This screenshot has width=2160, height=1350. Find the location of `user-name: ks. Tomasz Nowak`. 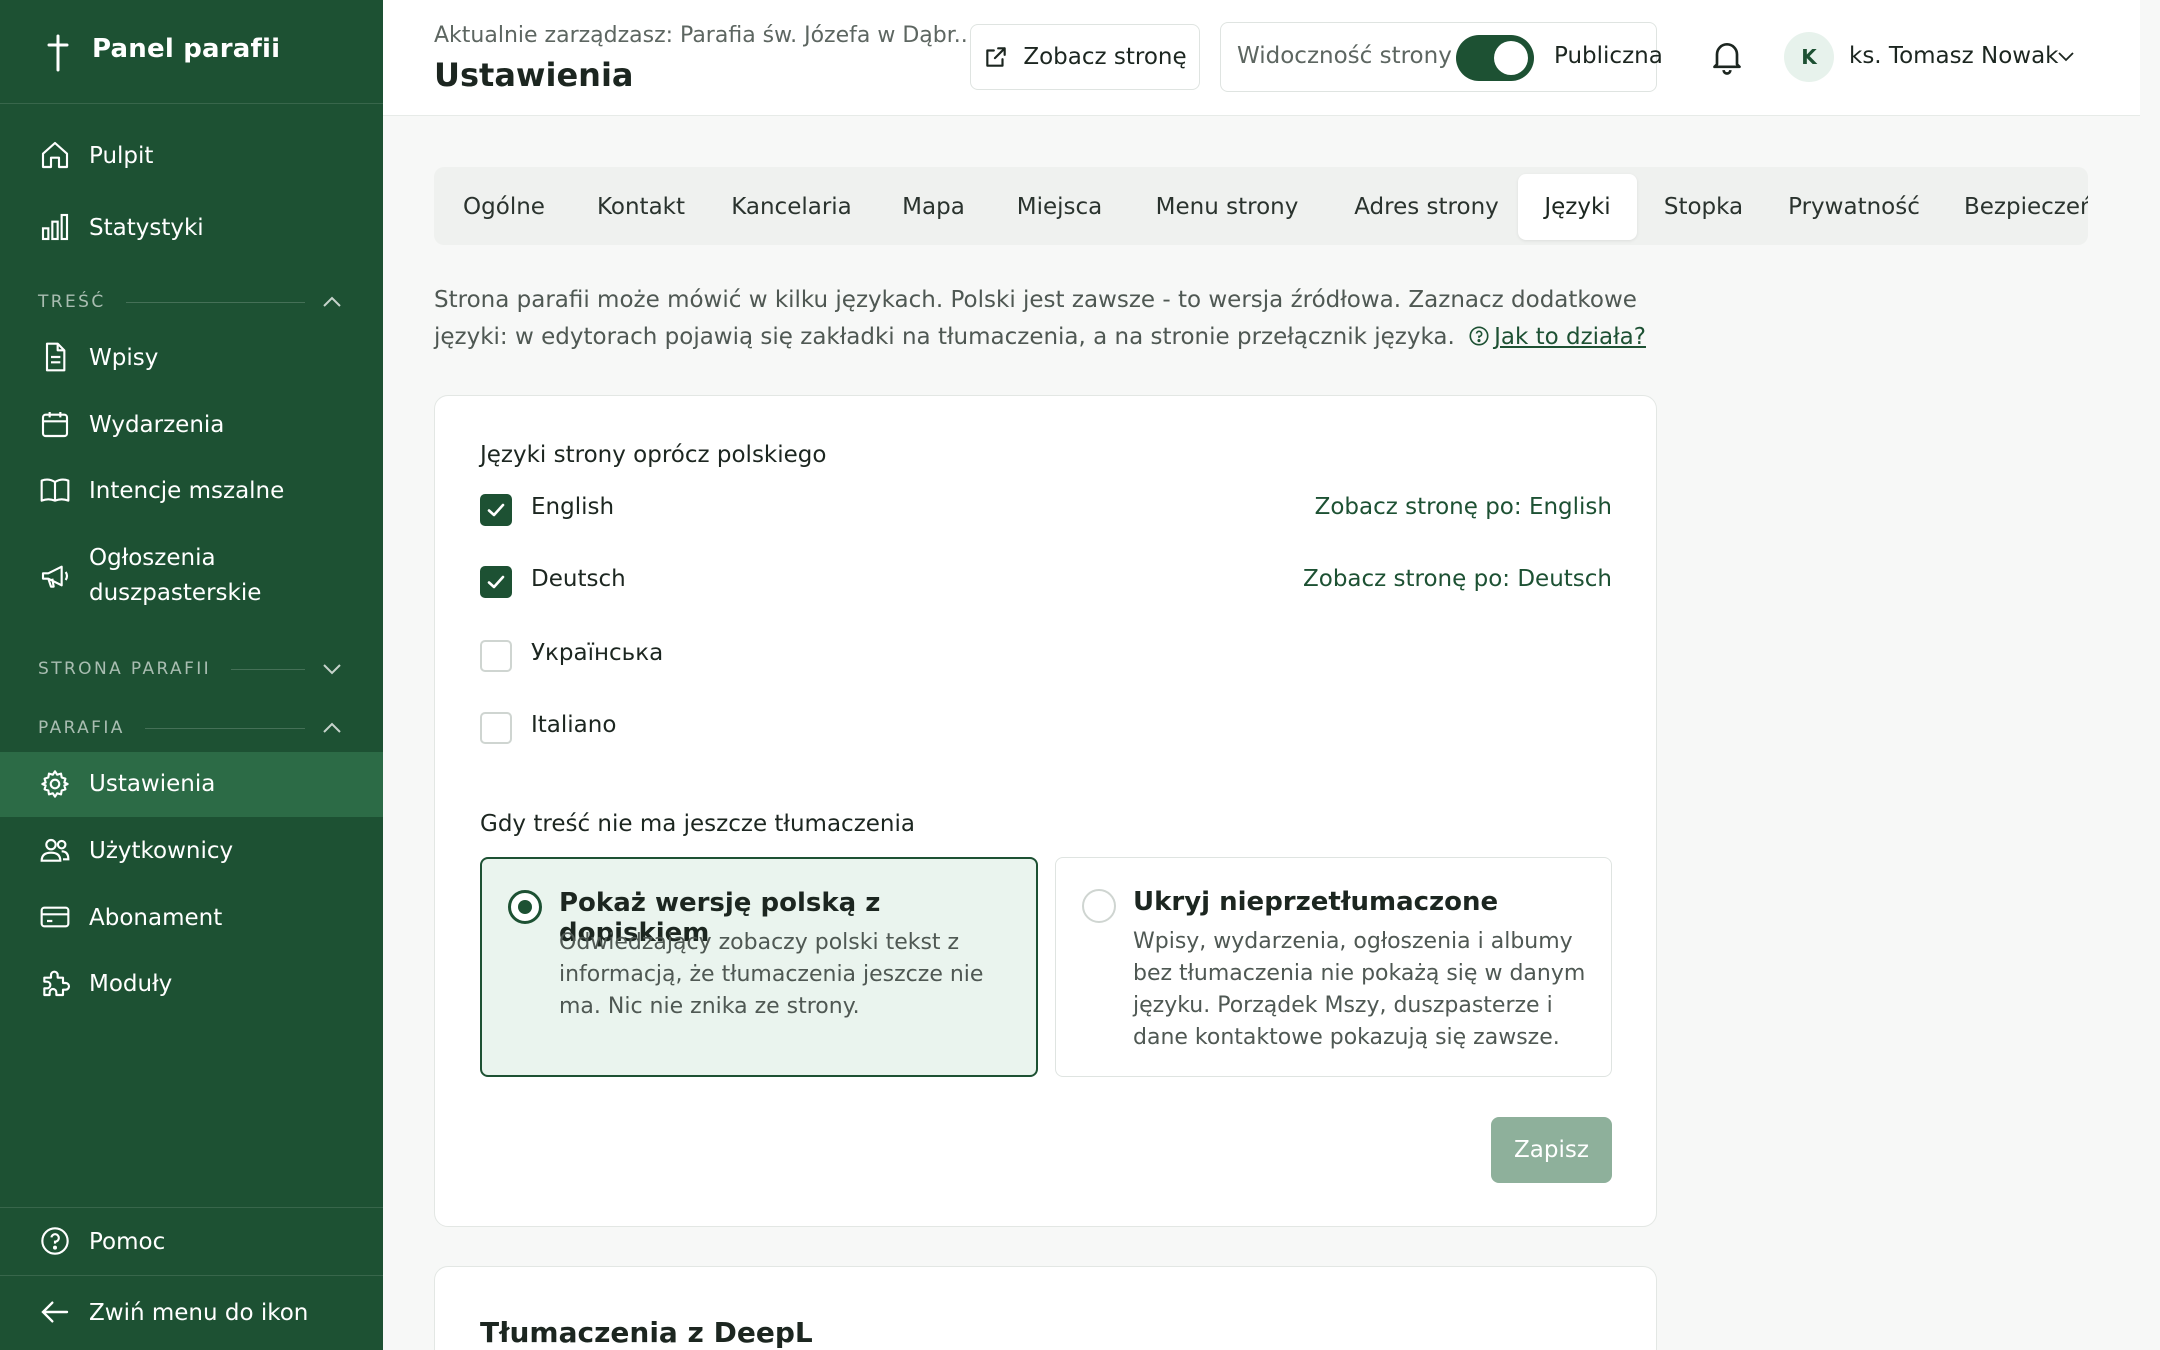

user-name: ks. Tomasz Nowak is located at coordinates (1954, 56).